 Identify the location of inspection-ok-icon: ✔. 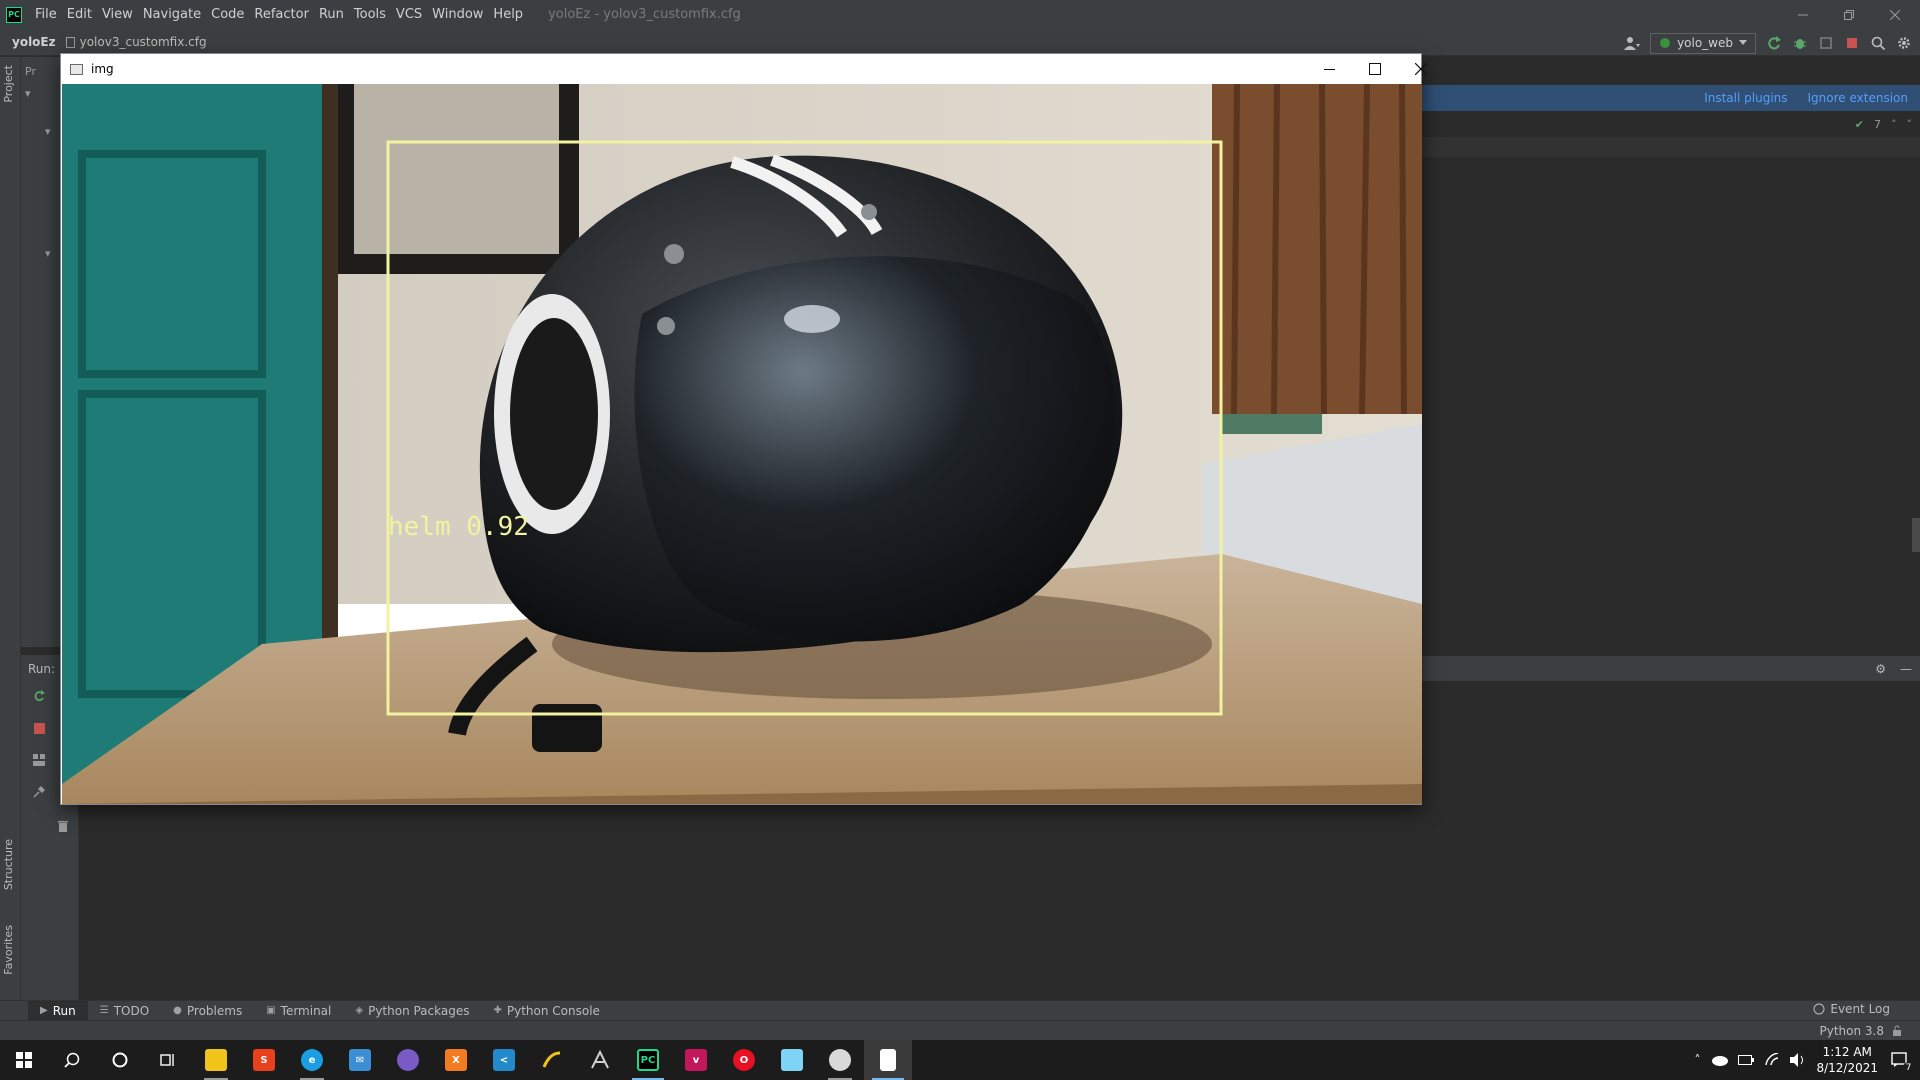
(1859, 124).